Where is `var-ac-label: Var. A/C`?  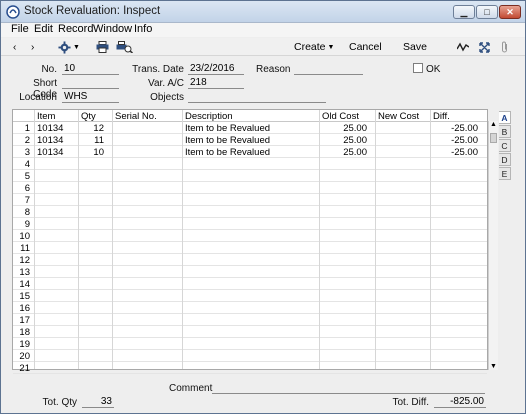
var-ac-label: Var. A/C is located at coordinates (166, 83).